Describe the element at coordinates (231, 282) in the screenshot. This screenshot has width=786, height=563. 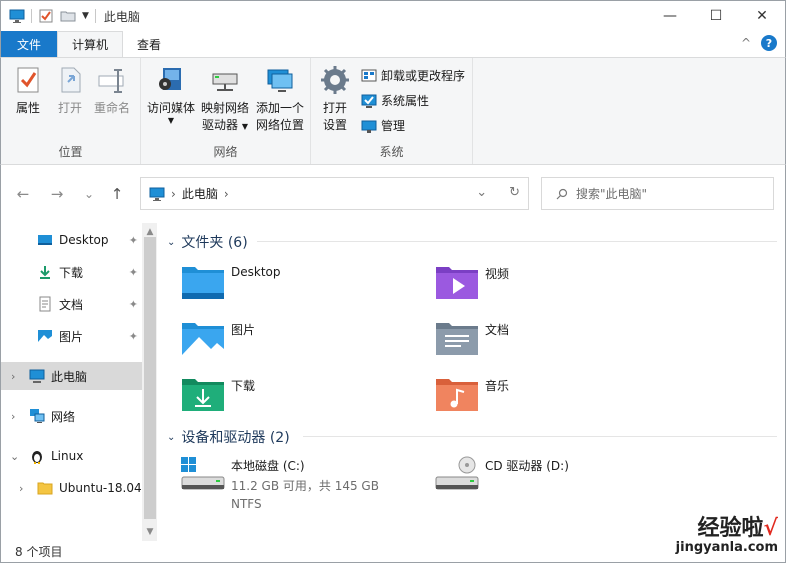
I see `folder-desktop: Desktop` at that location.